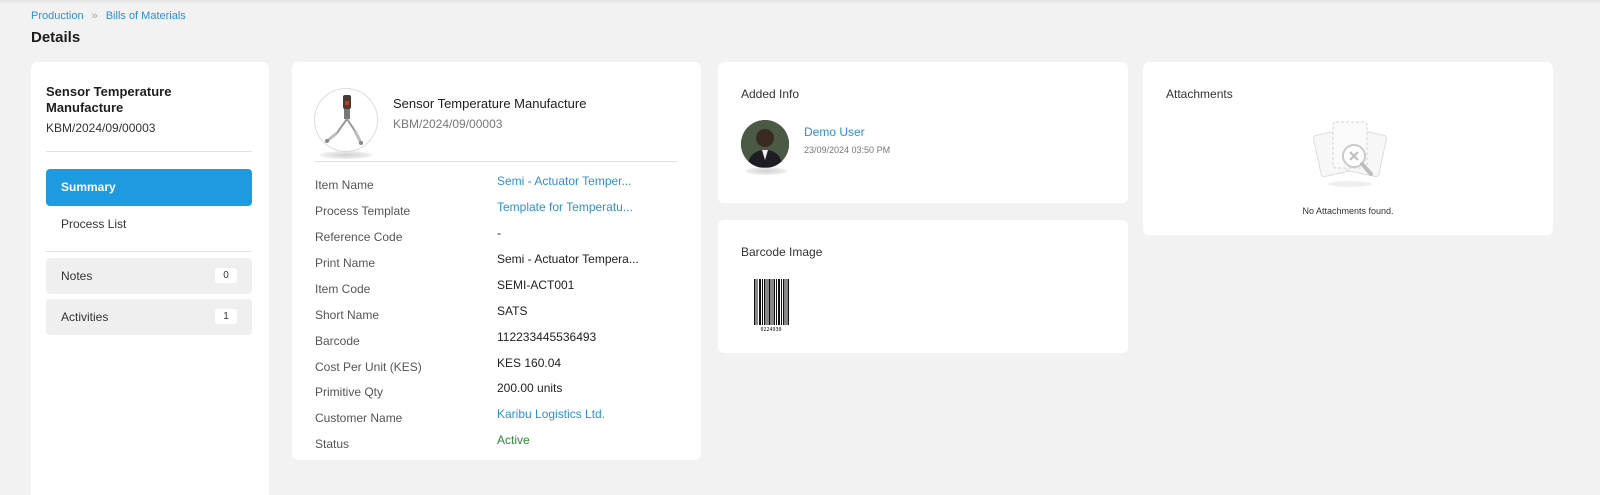  Describe the element at coordinates (923, 132) in the screenshot. I see `added-info-card: Added Info Demo User 23/09/2024 03:50 PM` at that location.